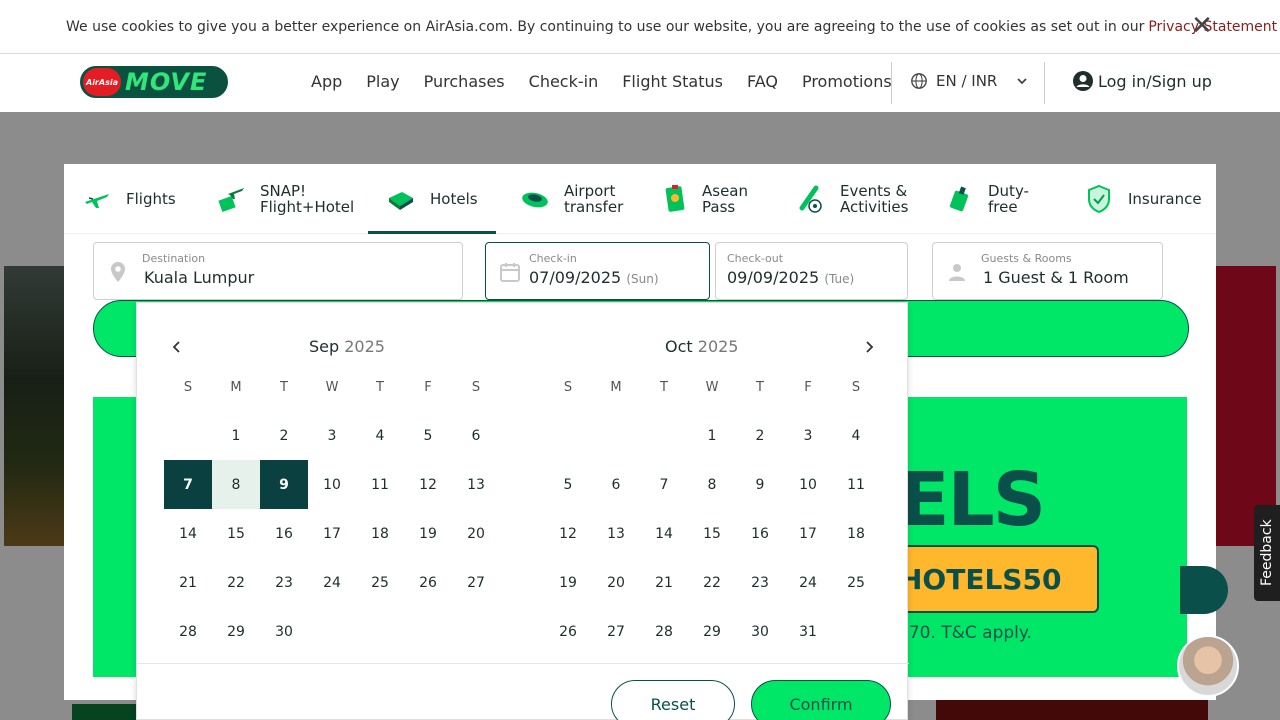 This screenshot has height=720, width=1280. What do you see at coordinates (291, 199) in the screenshot?
I see `tab-snap: SNAP! Flight+Hotel` at bounding box center [291, 199].